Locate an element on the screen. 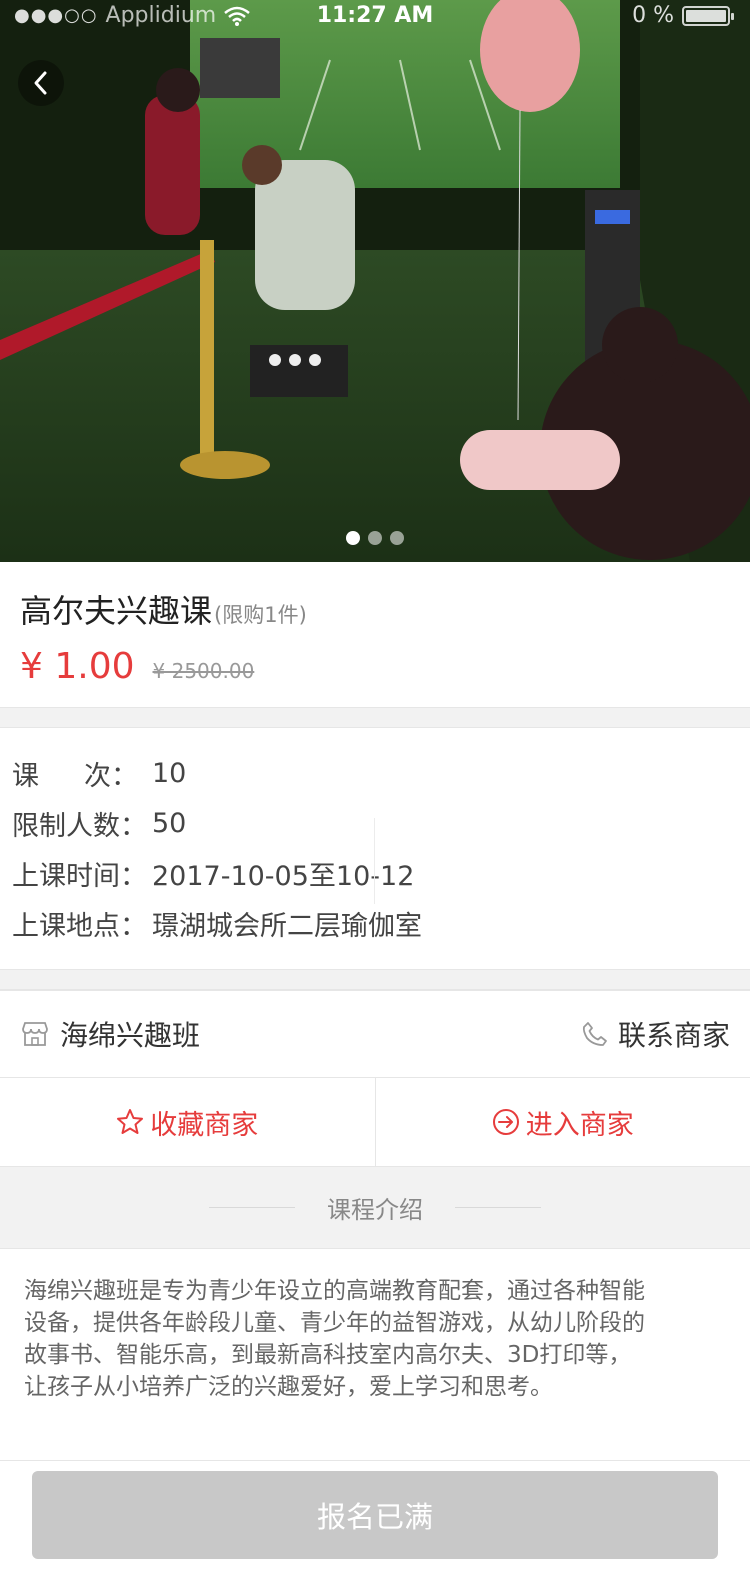 This screenshot has width=750, height=1572. chevron-left-icon is located at coordinates (40, 83).